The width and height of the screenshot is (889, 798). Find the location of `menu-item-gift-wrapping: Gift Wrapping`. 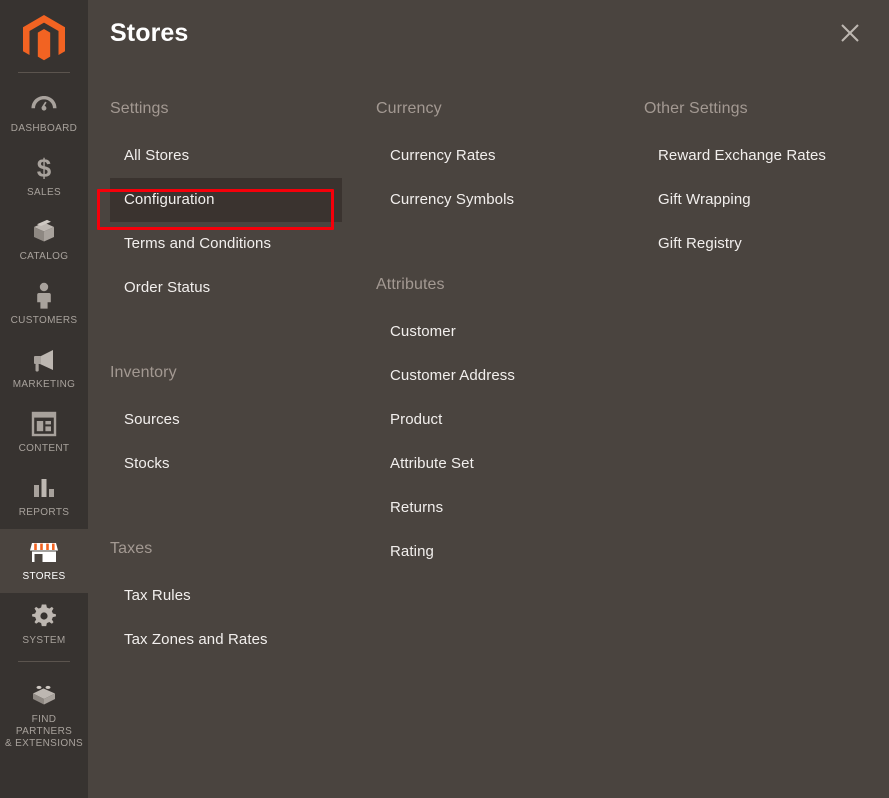

menu-item-gift-wrapping: Gift Wrapping is located at coordinates (752, 200).